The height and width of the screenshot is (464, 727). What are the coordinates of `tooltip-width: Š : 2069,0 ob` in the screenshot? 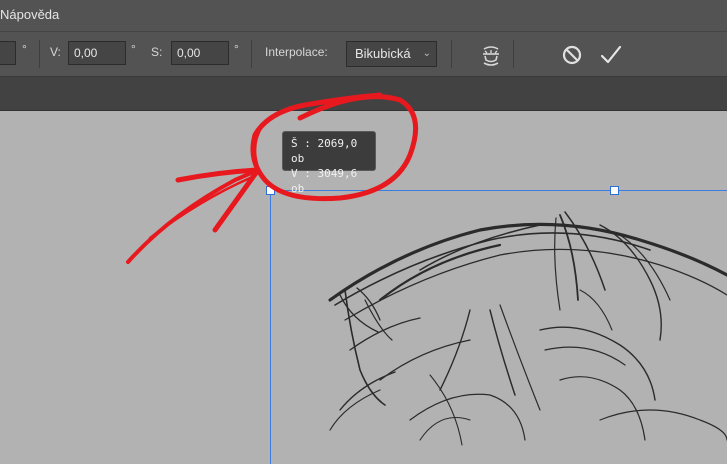 It's located at (324, 151).